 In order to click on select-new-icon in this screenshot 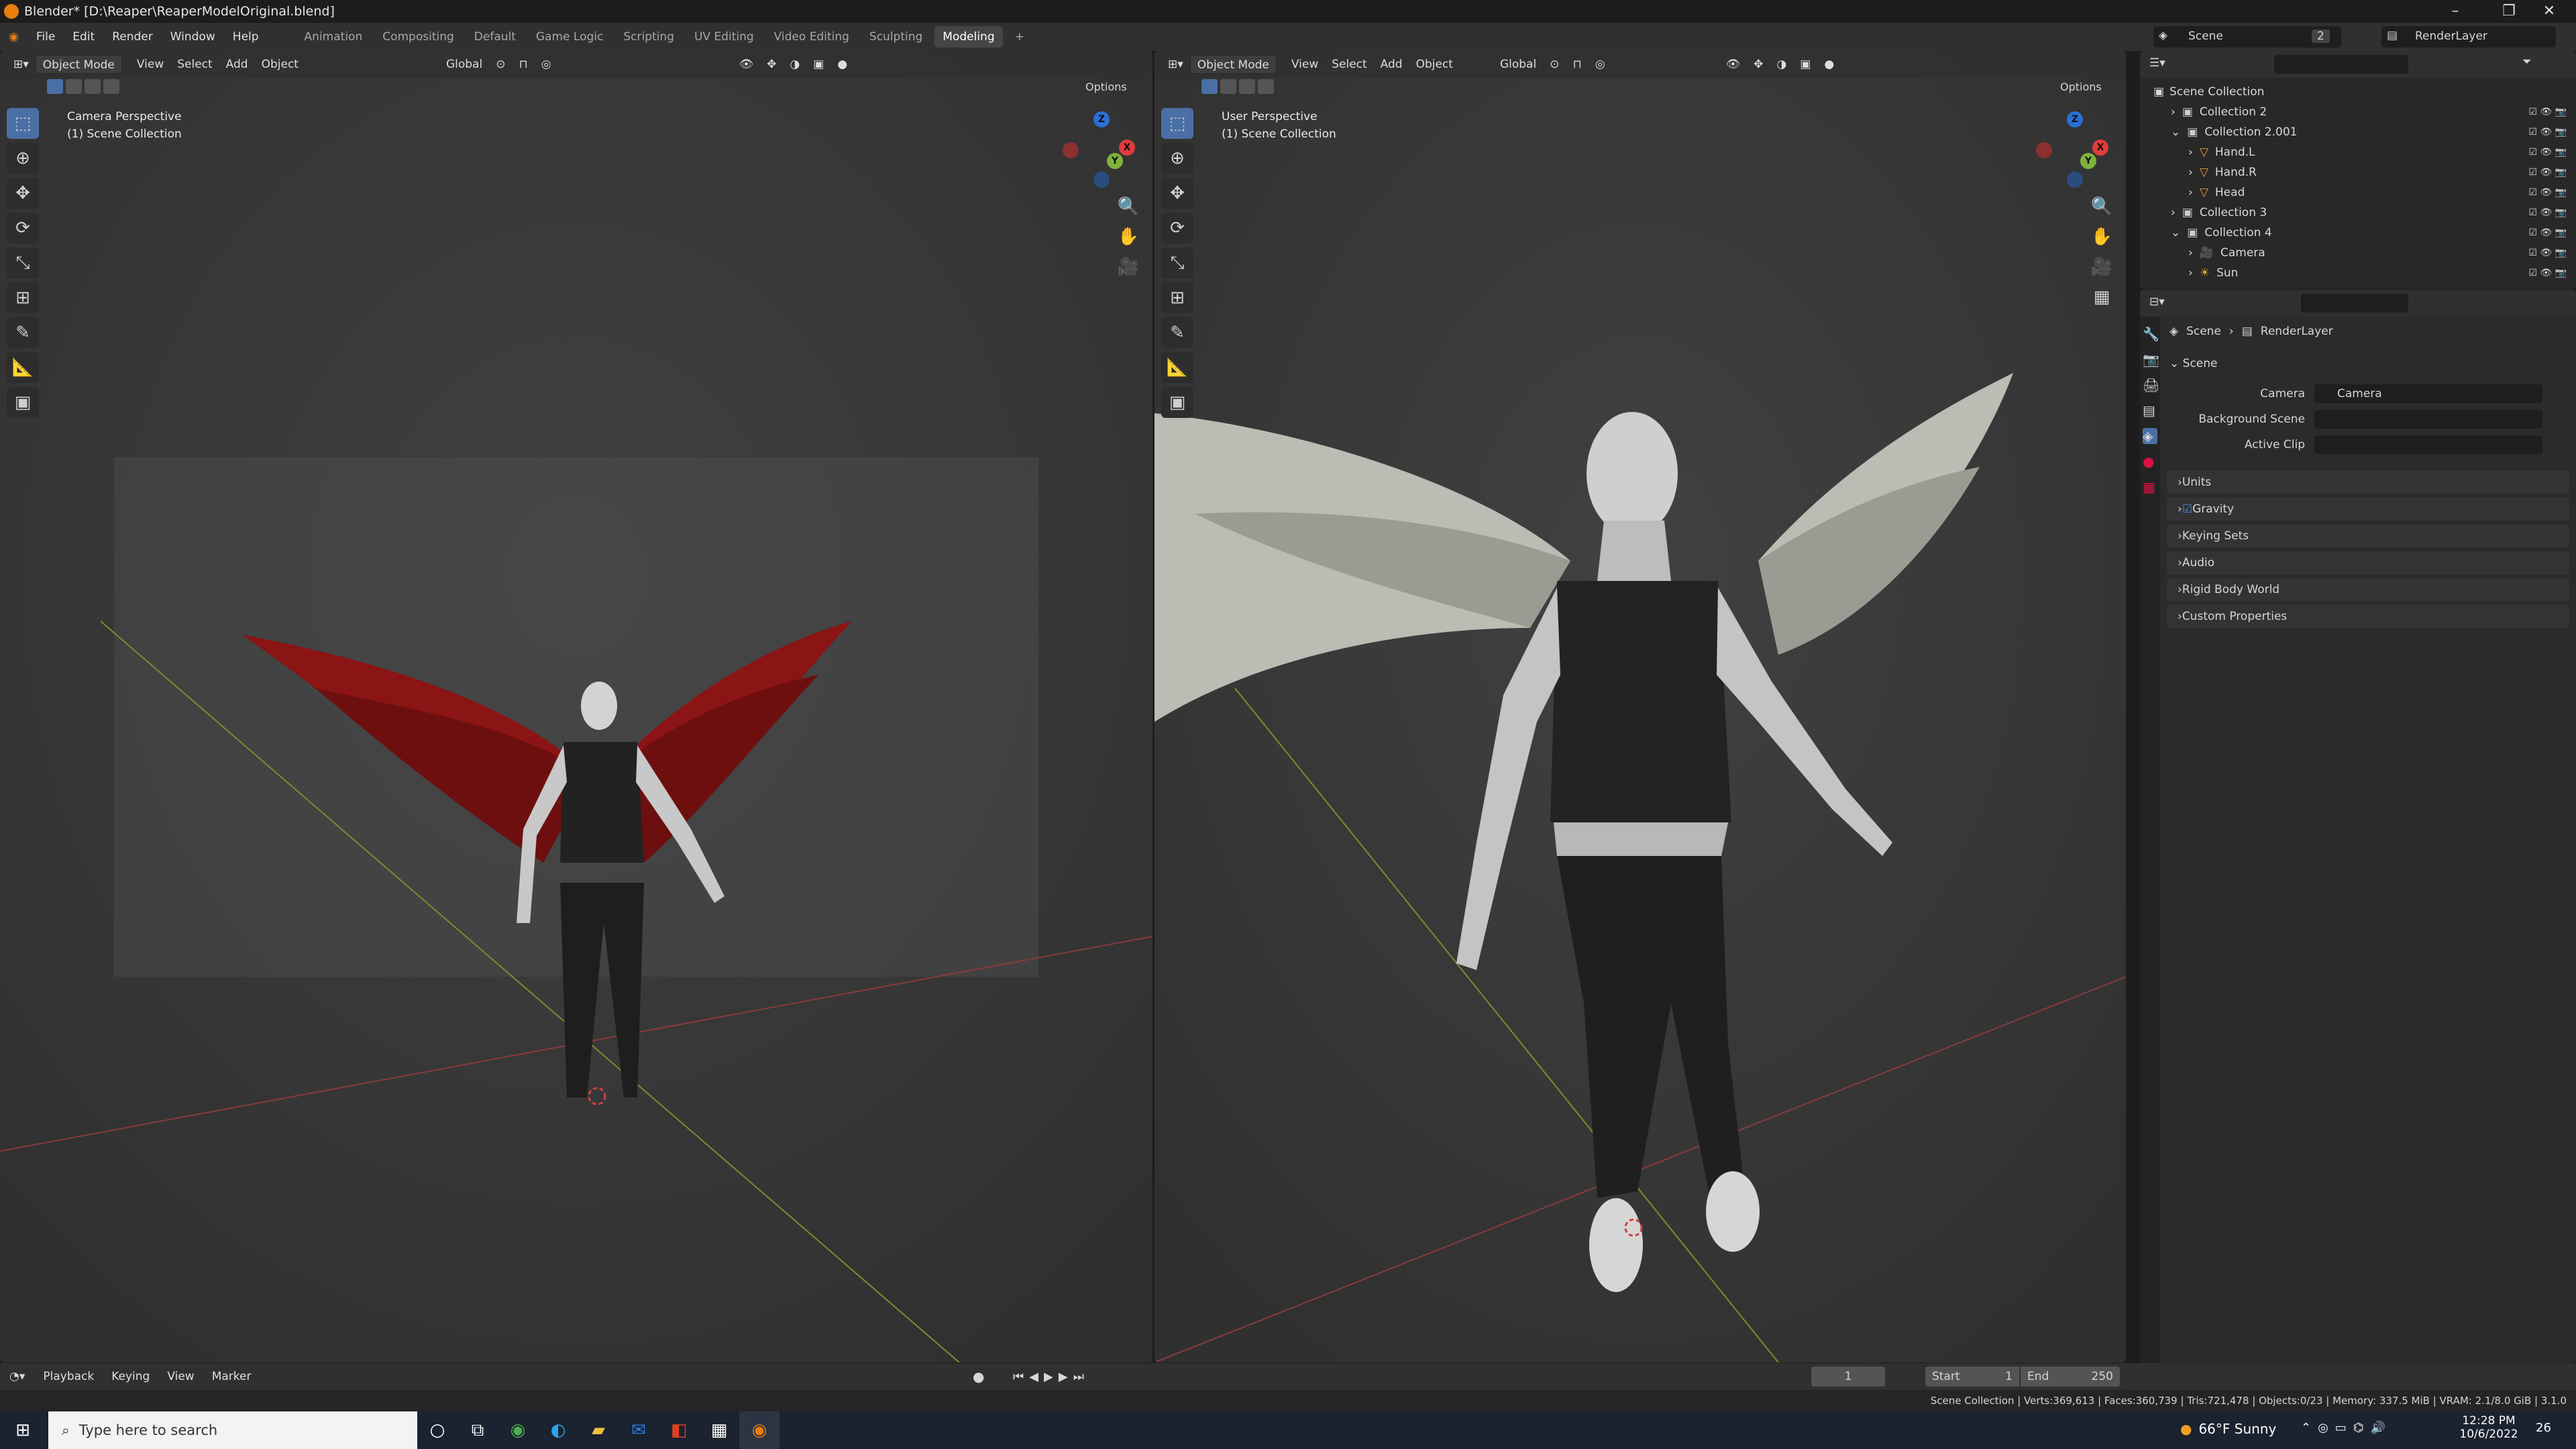, I will do `click(55, 86)`.